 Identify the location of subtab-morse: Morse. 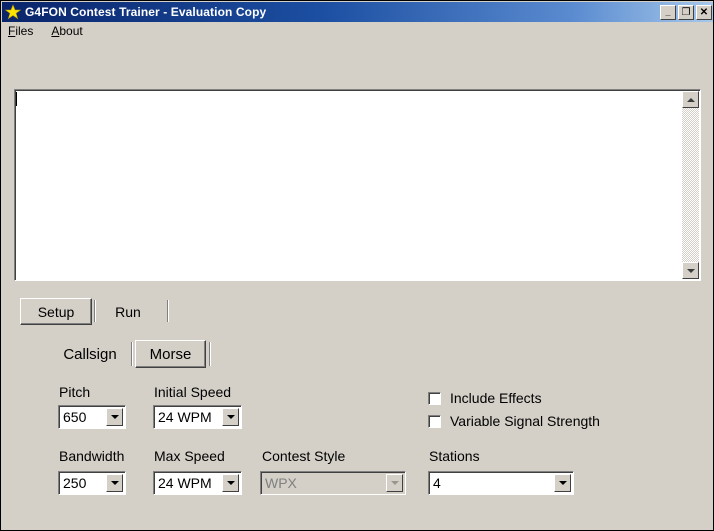
(170, 354).